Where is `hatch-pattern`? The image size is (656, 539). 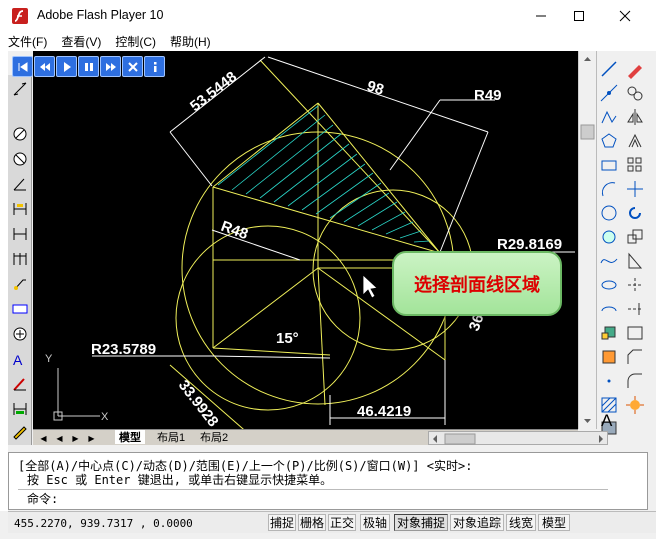 hatch-pattern is located at coordinates (323, 174).